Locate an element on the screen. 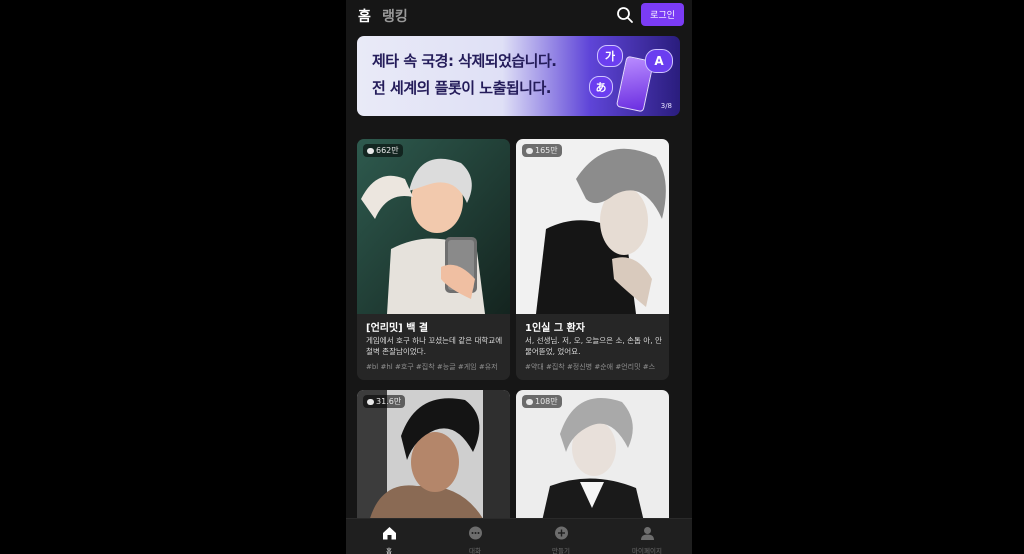 The height and width of the screenshot is (554, 1024). speech-bubble-icon: A is located at coordinates (659, 61).